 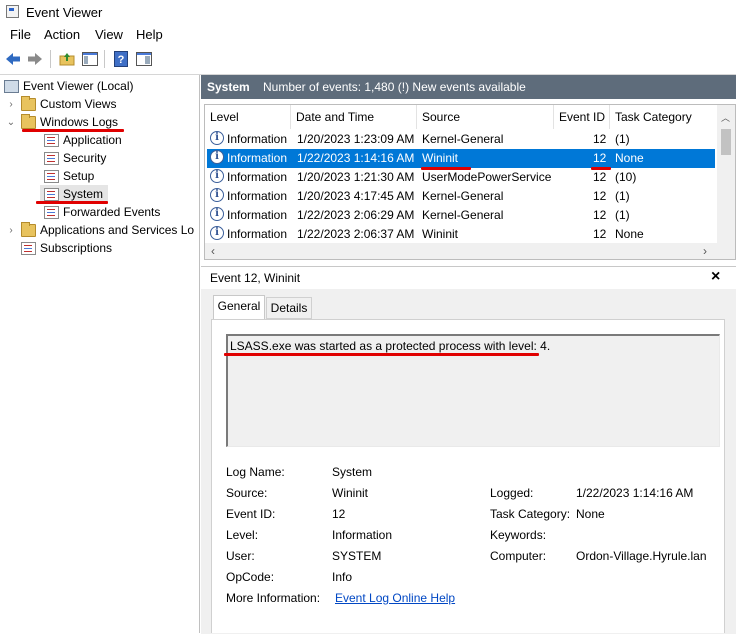 What do you see at coordinates (663, 117) in the screenshot?
I see `column-header-task-category: Task Category` at bounding box center [663, 117].